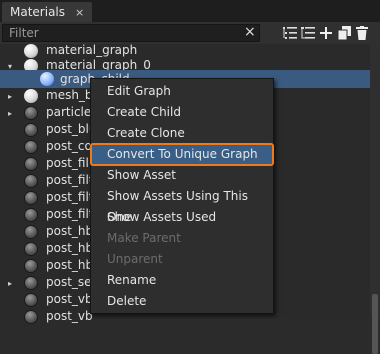  Describe the element at coordinates (375, 199) in the screenshot. I see `vertical-scrollbar` at that location.